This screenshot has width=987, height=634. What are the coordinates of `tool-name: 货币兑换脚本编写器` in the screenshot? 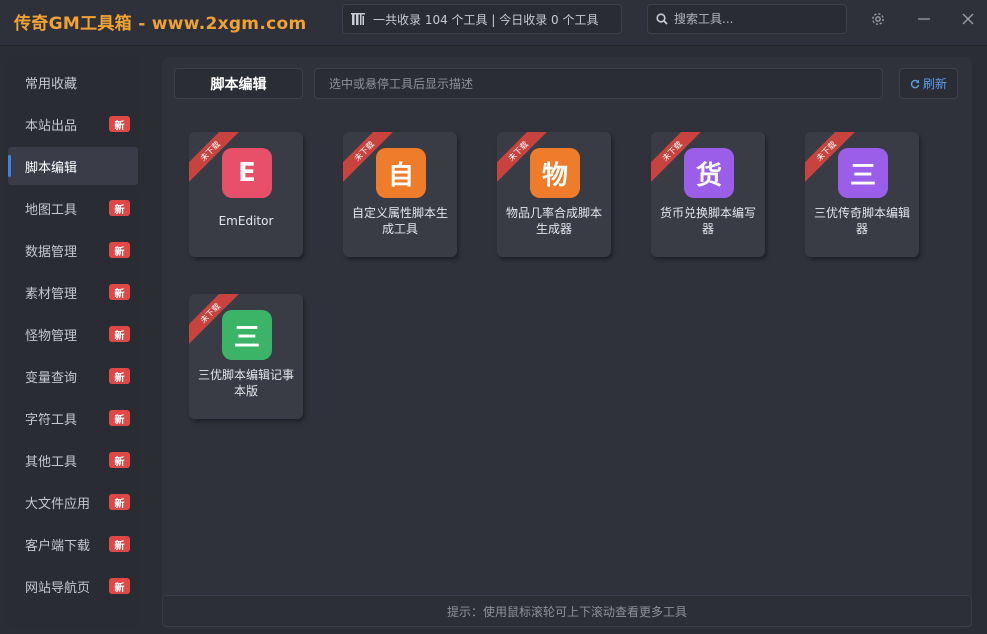 It's located at (707, 221).